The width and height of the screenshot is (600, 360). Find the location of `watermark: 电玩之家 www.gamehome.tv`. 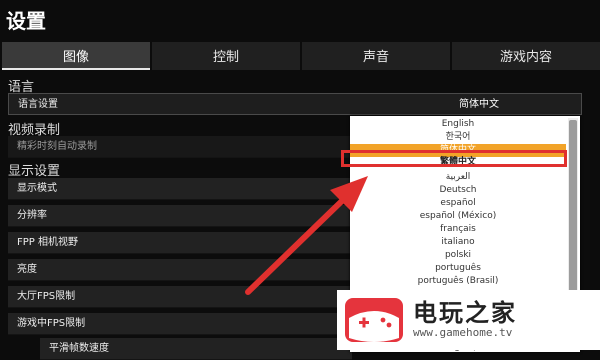

watermark: 电玩之家 www.gamehome.tv is located at coordinates (468, 320).